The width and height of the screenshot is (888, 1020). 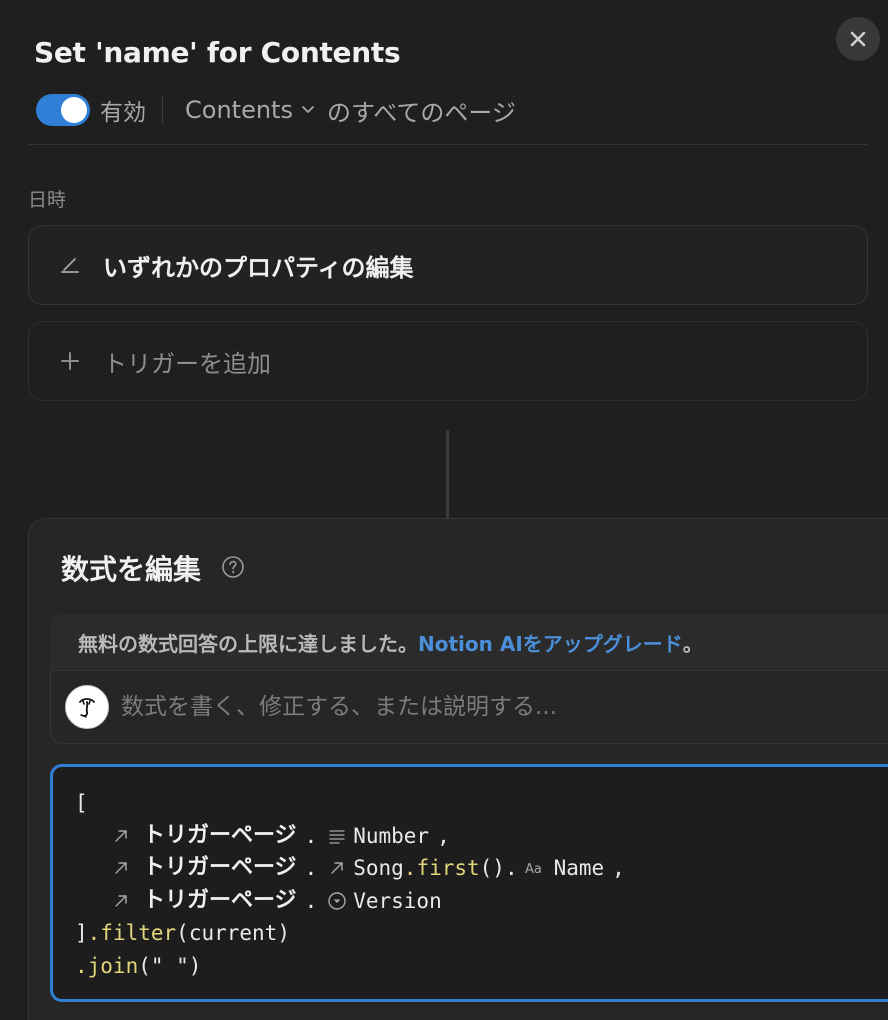 What do you see at coordinates (81, 803) in the screenshot?
I see `code-open-bracket: [` at bounding box center [81, 803].